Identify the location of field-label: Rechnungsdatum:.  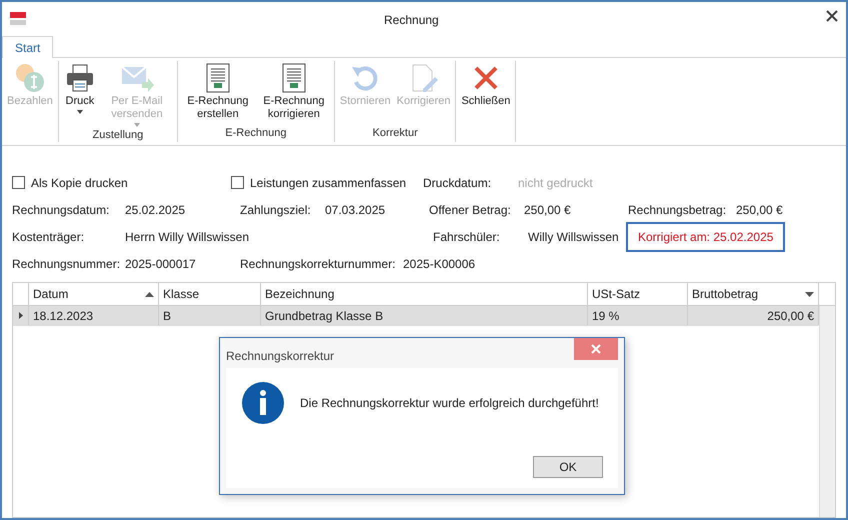
(61, 210).